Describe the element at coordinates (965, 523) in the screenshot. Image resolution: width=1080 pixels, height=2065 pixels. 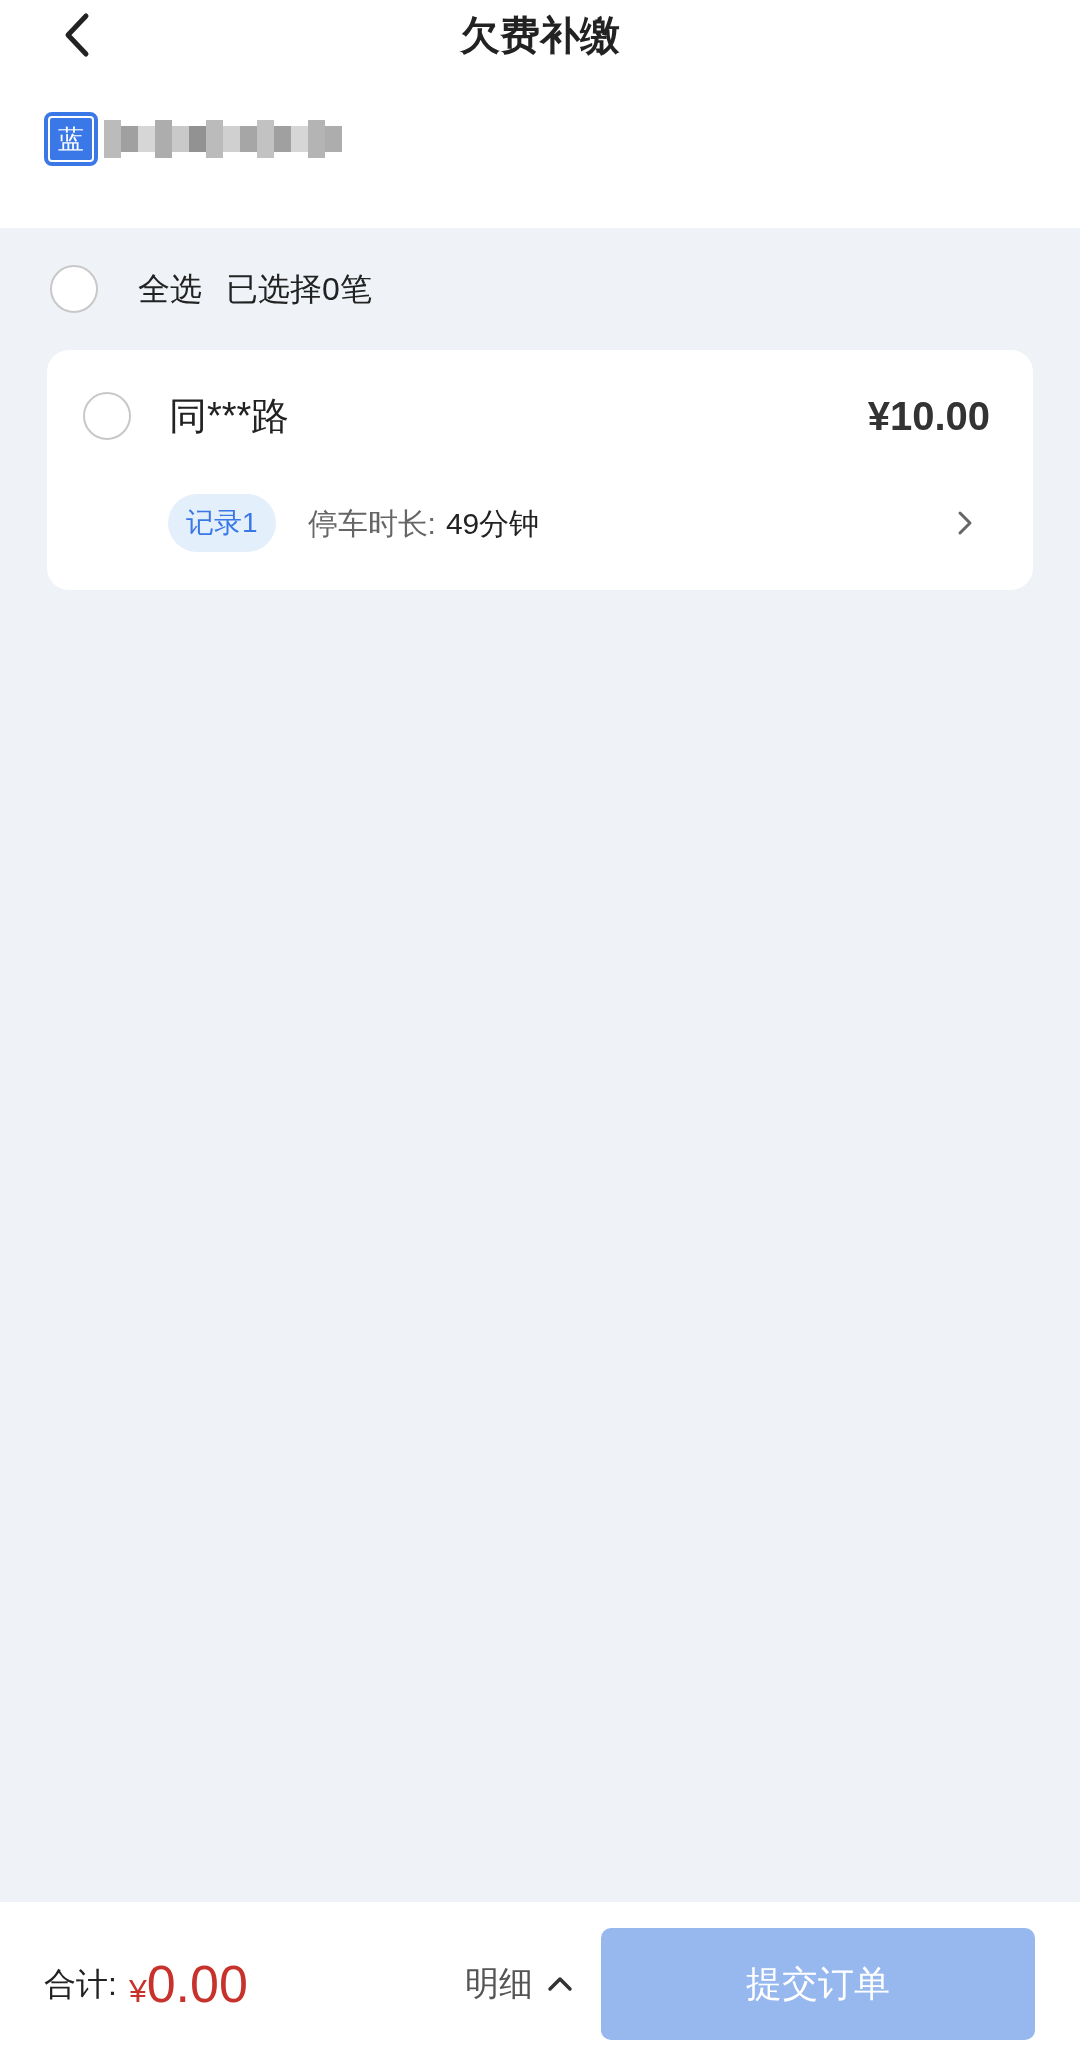
I see `chevron-right-icon` at that location.